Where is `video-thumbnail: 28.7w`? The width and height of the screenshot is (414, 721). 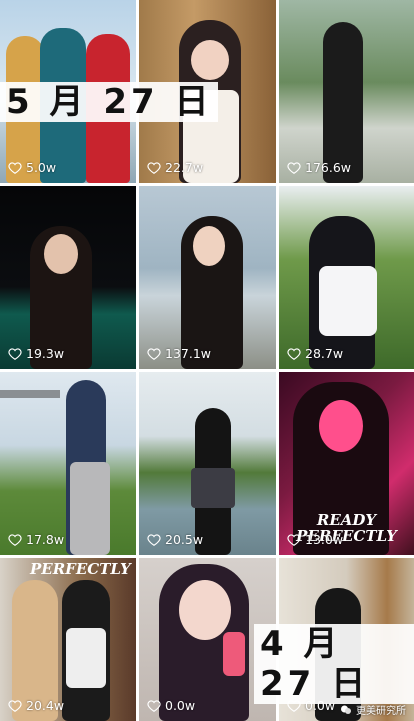 video-thumbnail: 28.7w is located at coordinates (346, 277).